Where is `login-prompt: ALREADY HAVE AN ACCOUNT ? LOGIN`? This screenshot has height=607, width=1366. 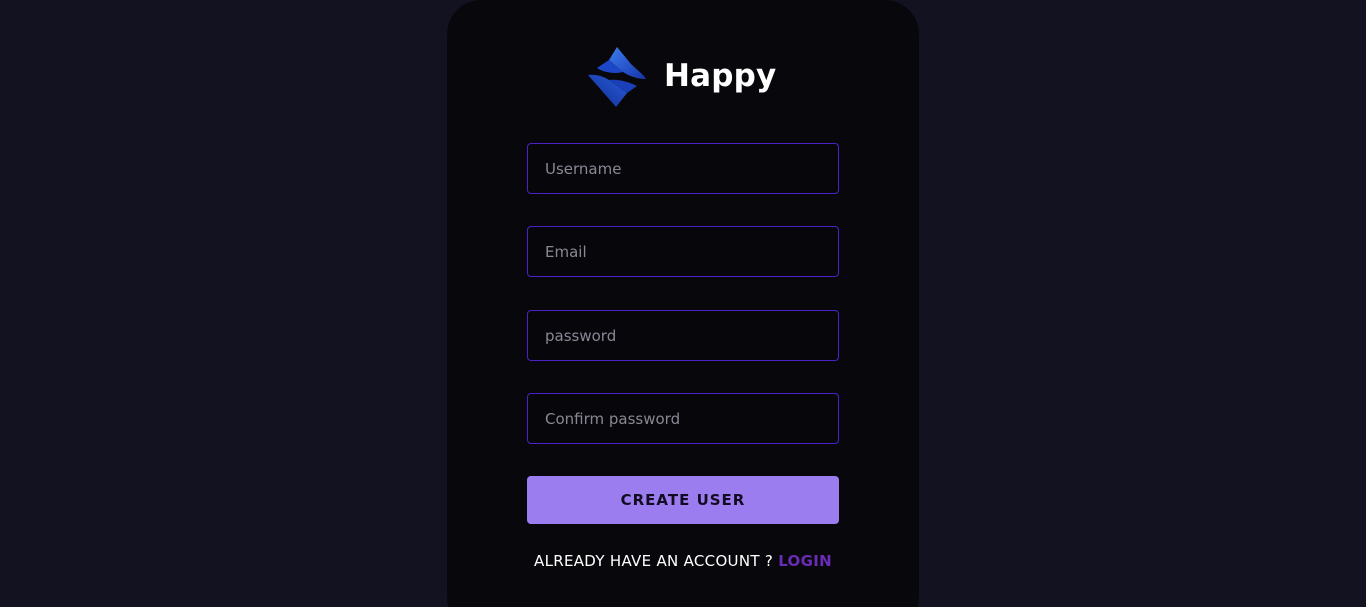 login-prompt: ALREADY HAVE AN ACCOUNT ? LOGIN is located at coordinates (683, 561).